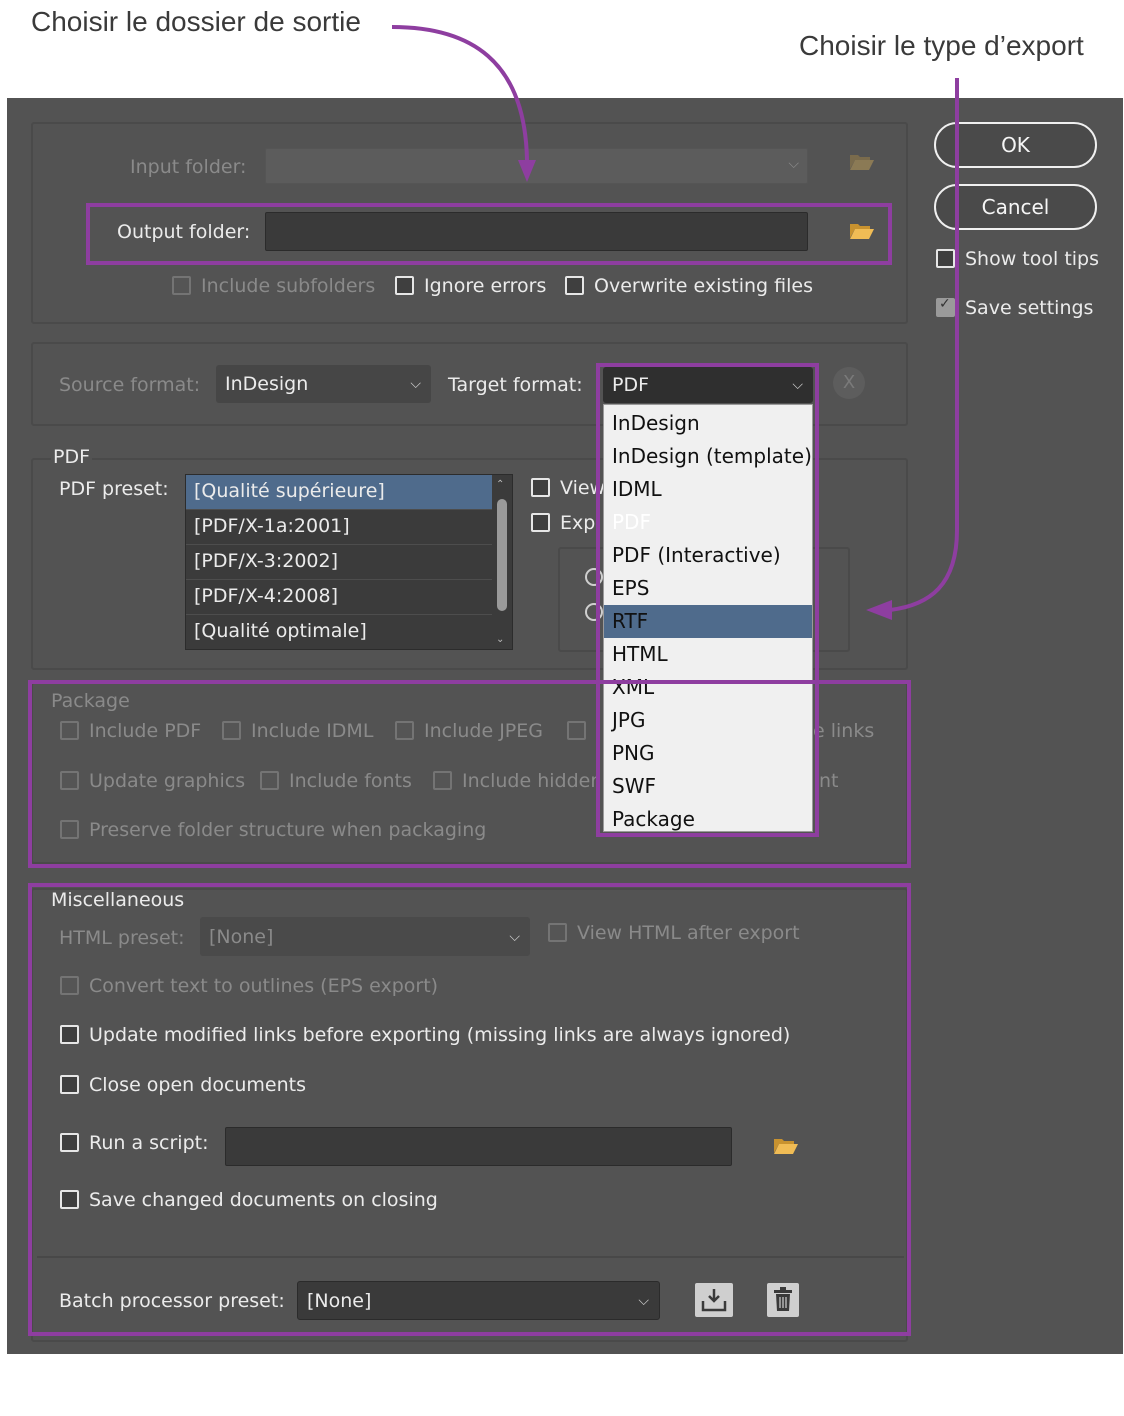  What do you see at coordinates (460, 93) in the screenshot?
I see `arrow-to-output-folder` at bounding box center [460, 93].